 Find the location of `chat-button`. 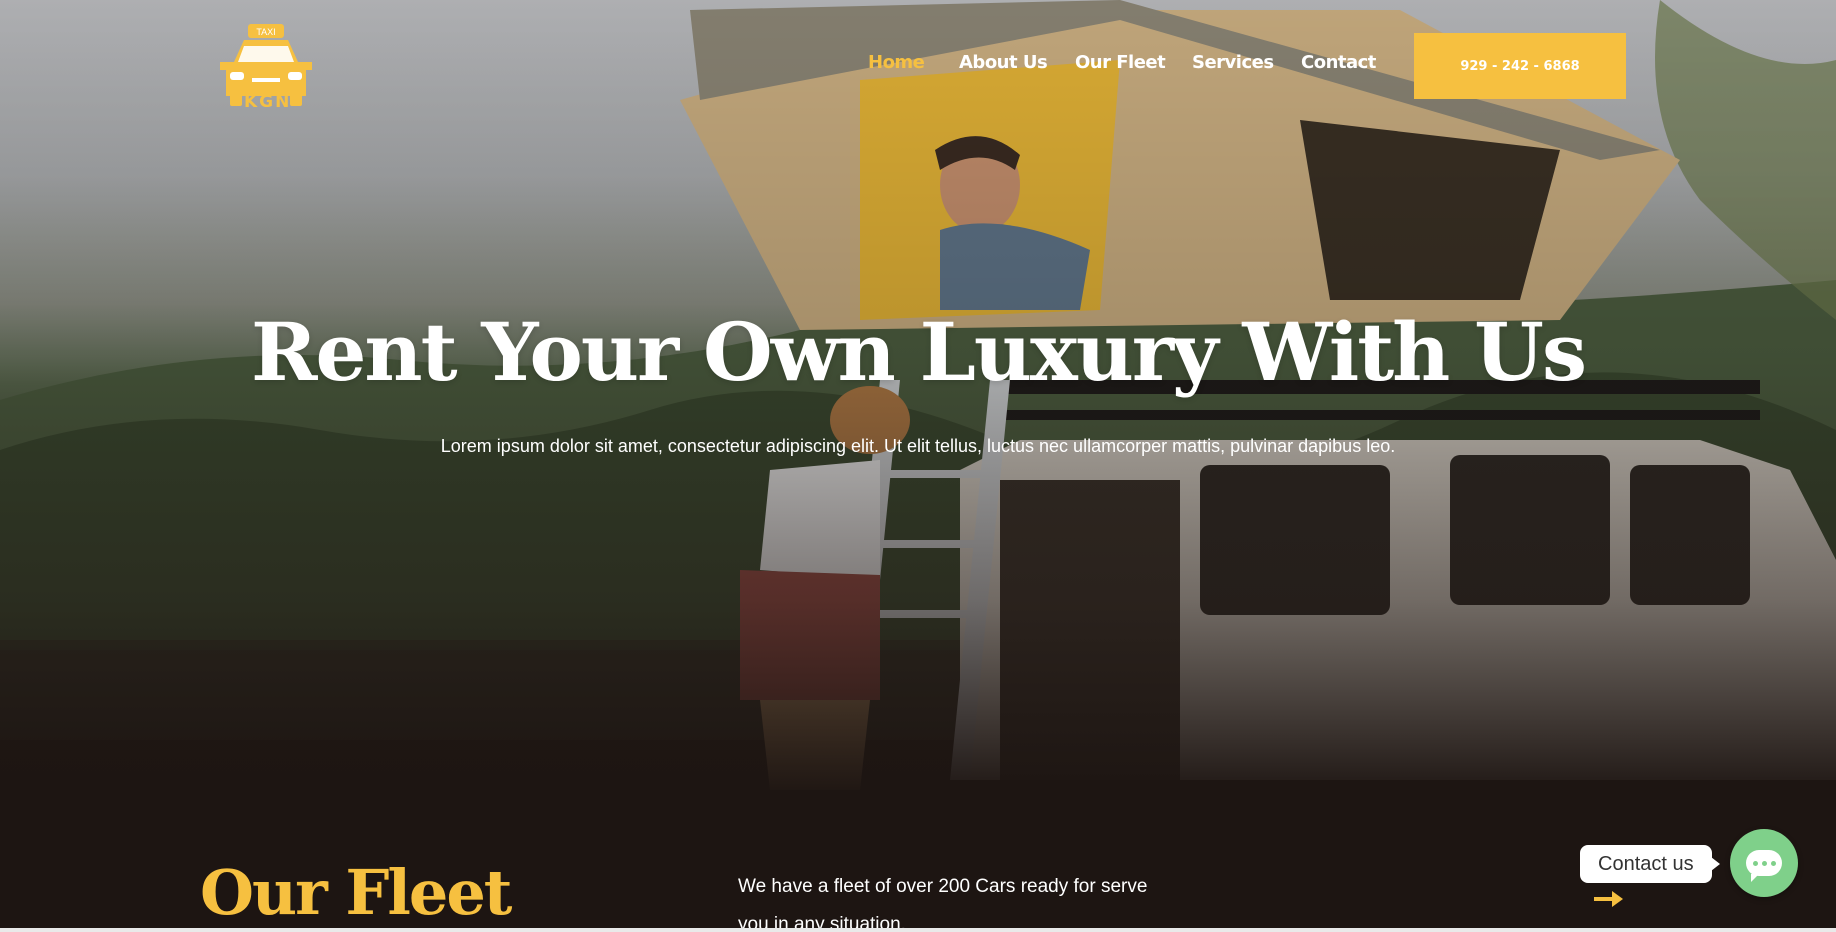

chat-button is located at coordinates (1764, 863).